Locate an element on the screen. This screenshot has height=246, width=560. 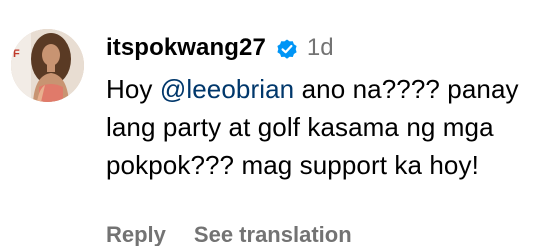
mention-link: @leeobrian is located at coordinates (227, 89).